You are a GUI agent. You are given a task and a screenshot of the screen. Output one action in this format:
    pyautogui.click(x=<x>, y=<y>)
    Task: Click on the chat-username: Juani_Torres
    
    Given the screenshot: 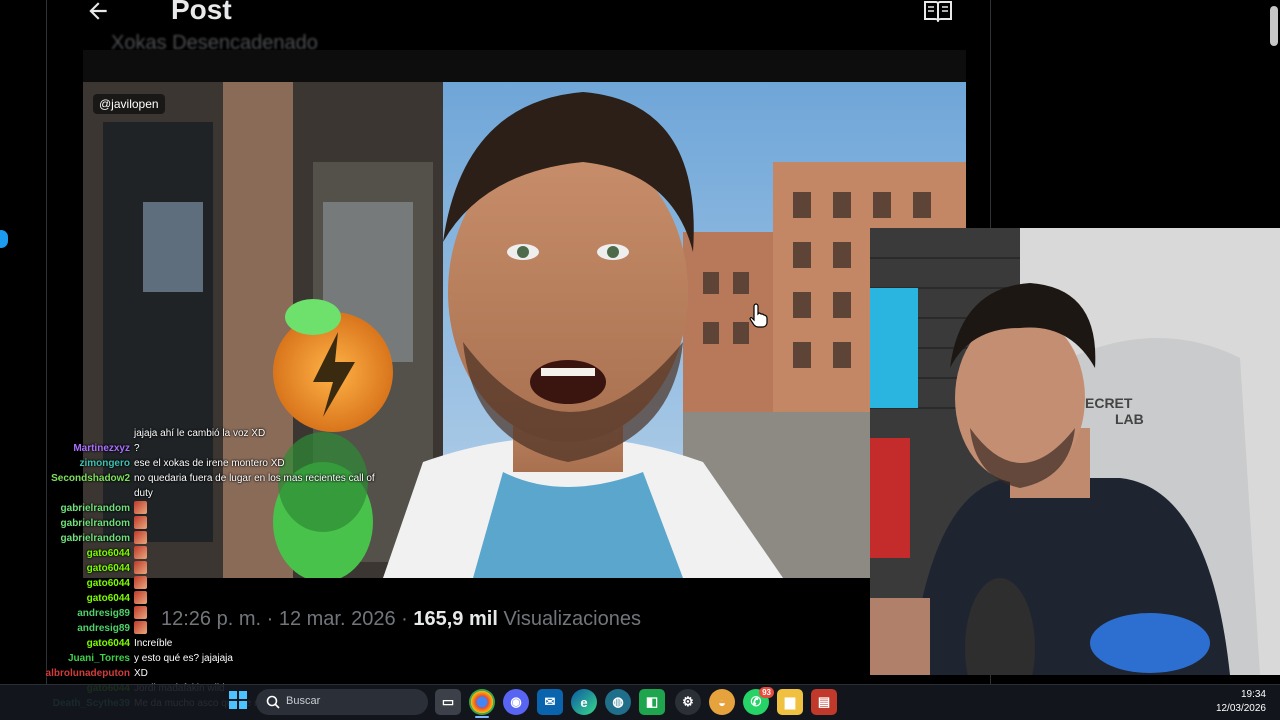 What is the action you would take?
    pyautogui.click(x=99, y=658)
    